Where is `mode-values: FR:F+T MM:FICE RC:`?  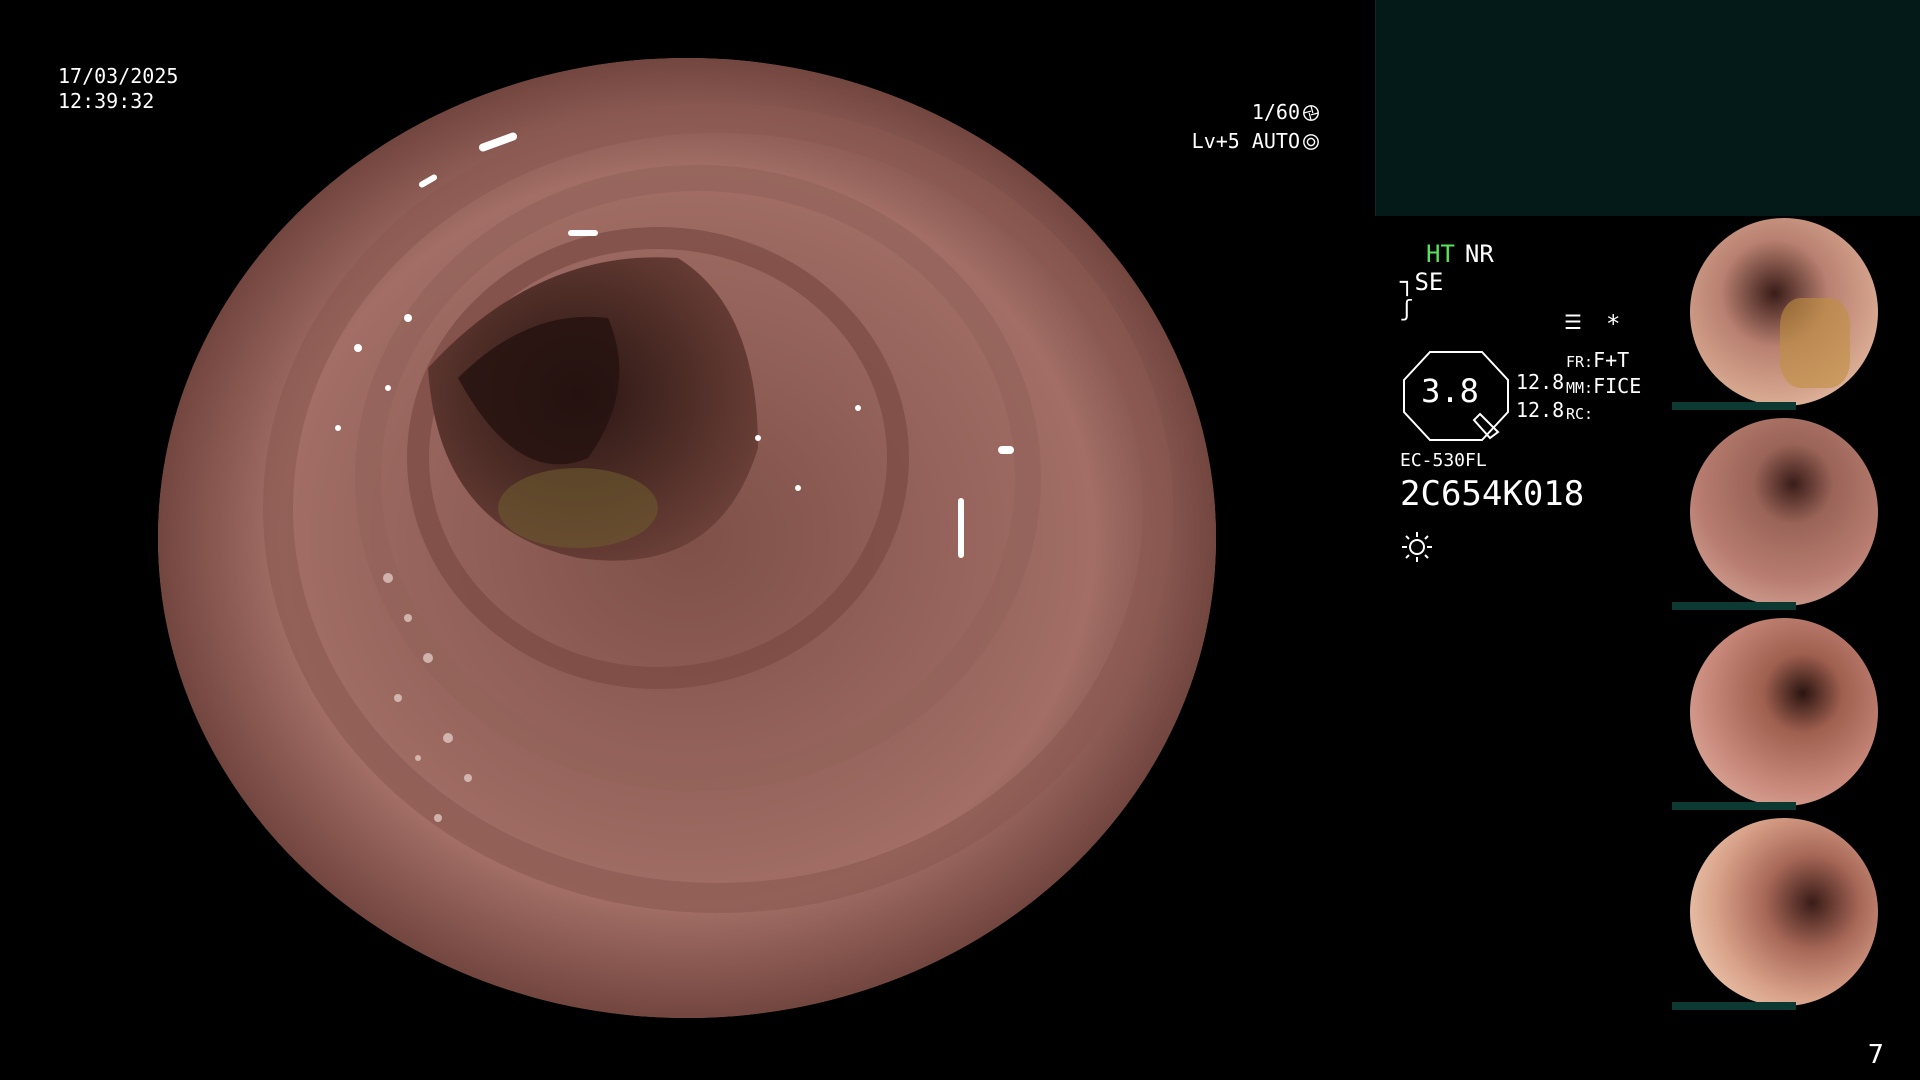
mode-values: FR:F+T MM:FICE RC: is located at coordinates (1603, 387).